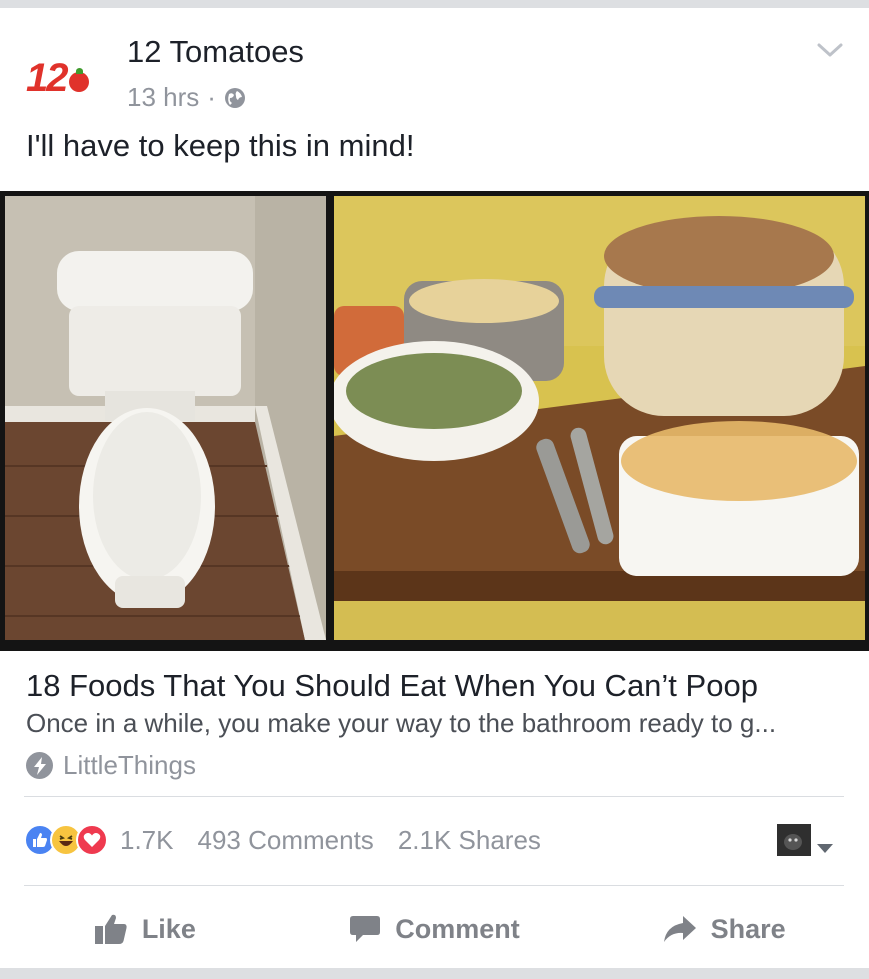  What do you see at coordinates (168, 928) in the screenshot?
I see `like-label: Like` at bounding box center [168, 928].